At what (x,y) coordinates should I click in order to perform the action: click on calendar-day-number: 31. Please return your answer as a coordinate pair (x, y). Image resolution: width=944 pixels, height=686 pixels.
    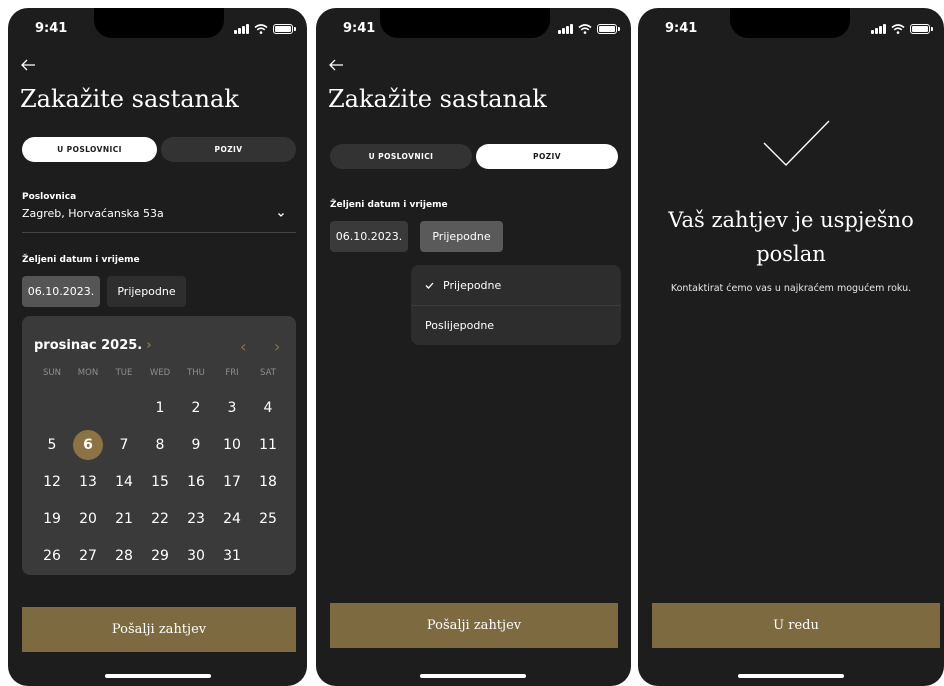
    Looking at the image, I should click on (232, 555).